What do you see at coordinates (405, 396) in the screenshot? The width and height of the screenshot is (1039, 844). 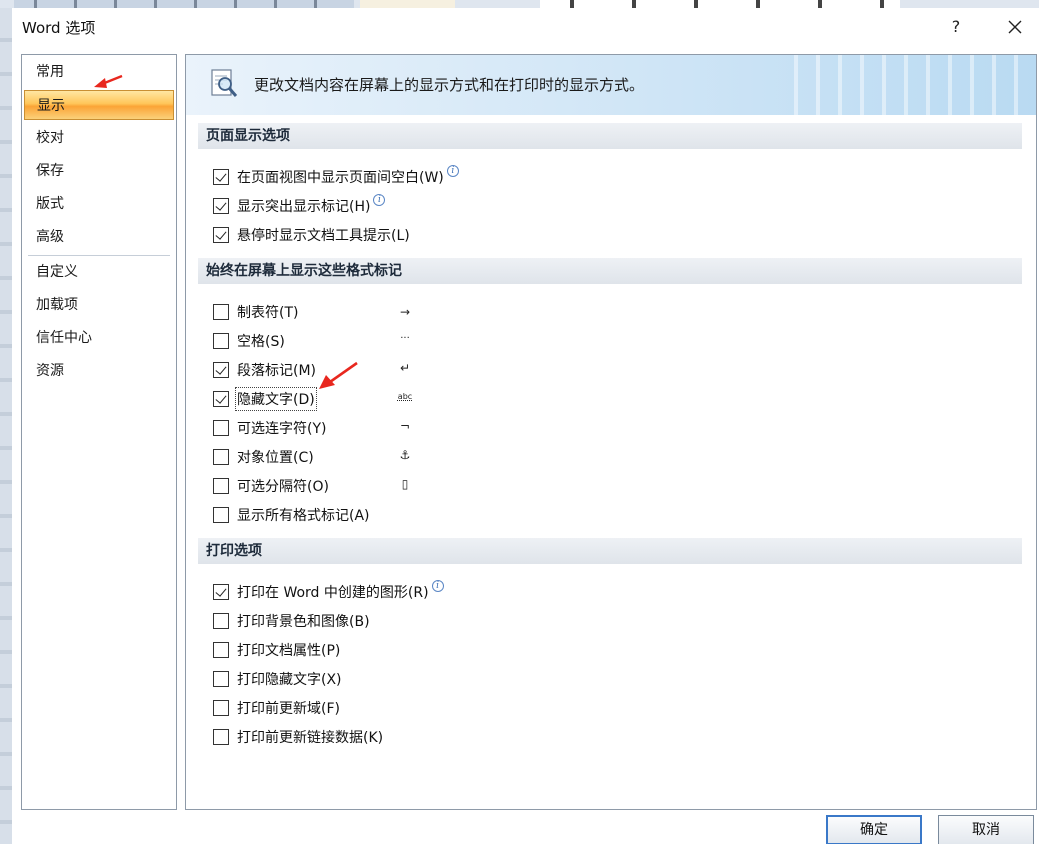 I see `hidden-text-mark-icon: abc` at bounding box center [405, 396].